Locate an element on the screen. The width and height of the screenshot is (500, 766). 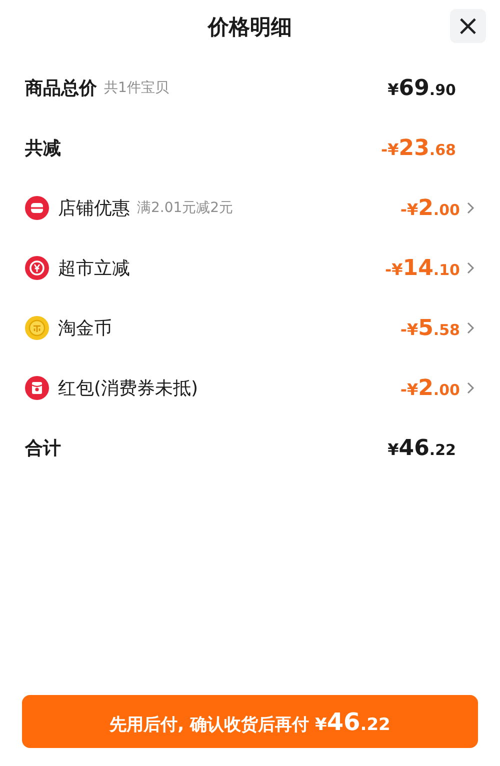
sheet-title: 价格明细 is located at coordinates (250, 27).